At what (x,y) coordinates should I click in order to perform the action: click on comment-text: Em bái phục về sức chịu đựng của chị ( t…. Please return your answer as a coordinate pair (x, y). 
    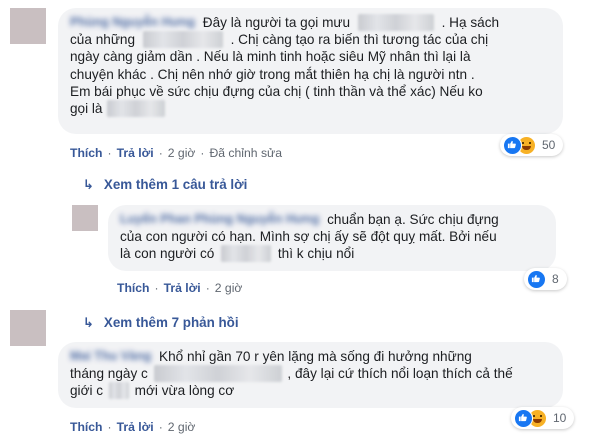
    Looking at the image, I should click on (276, 91).